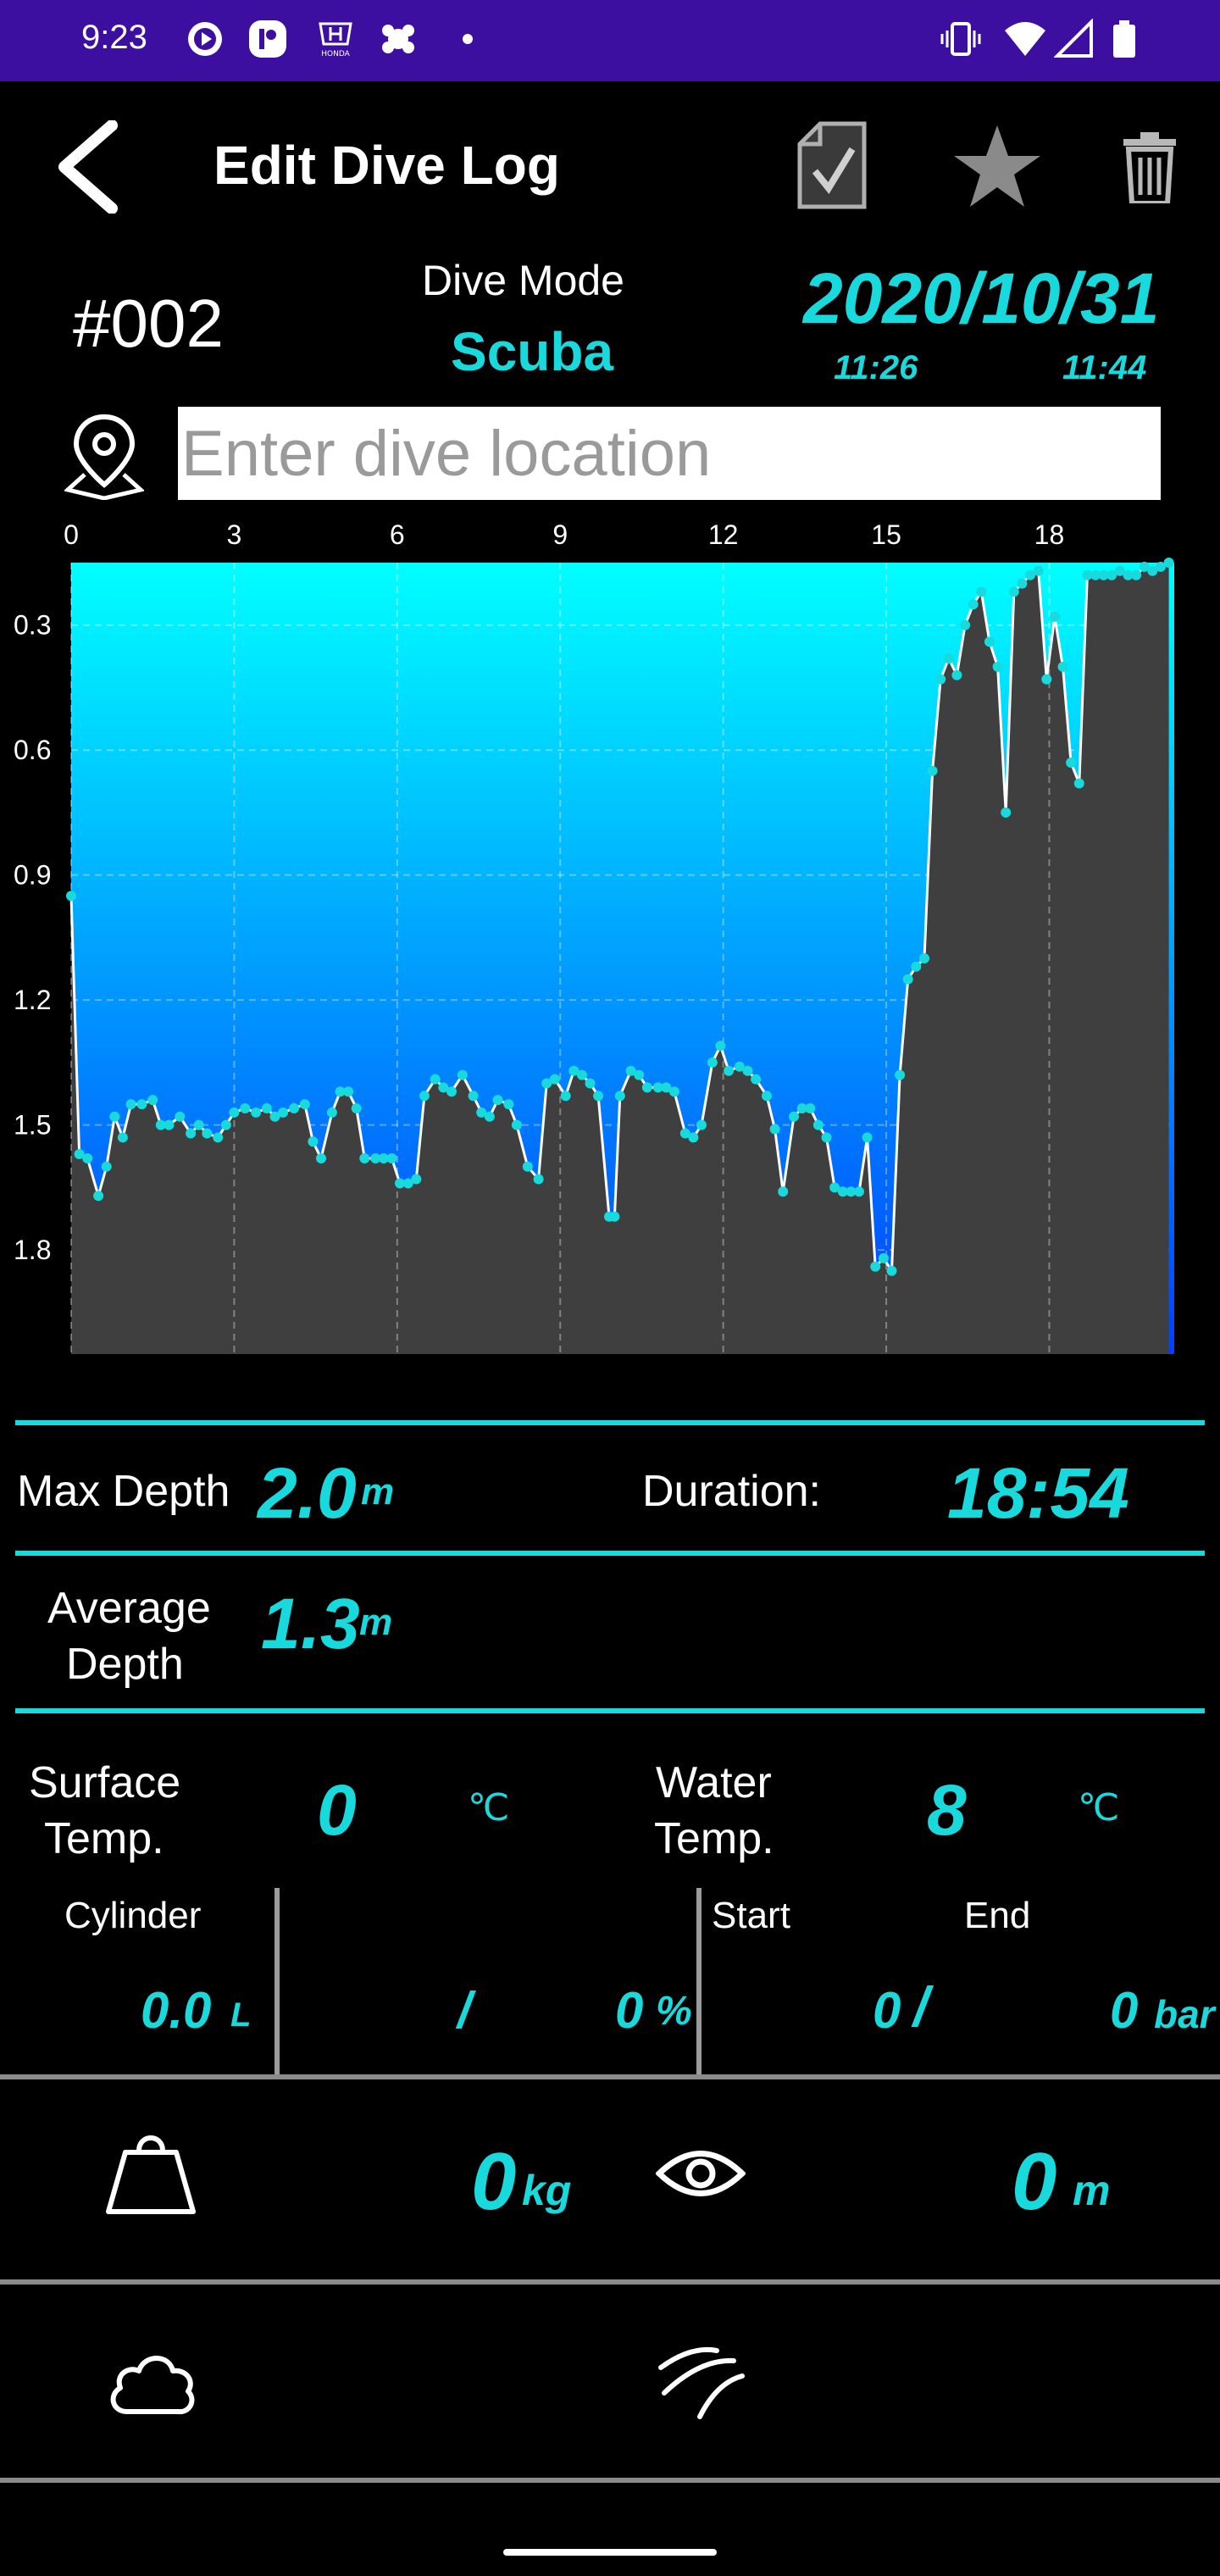 Image resolution: width=1220 pixels, height=2576 pixels. Describe the element at coordinates (337, 1810) in the screenshot. I see `surface-temp-value: 0` at that location.